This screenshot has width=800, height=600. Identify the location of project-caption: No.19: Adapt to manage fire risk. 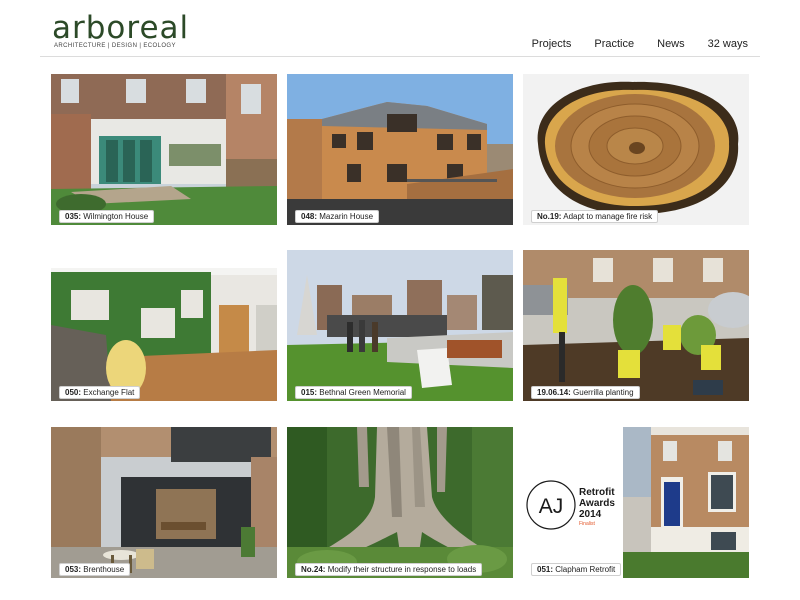
(595, 216).